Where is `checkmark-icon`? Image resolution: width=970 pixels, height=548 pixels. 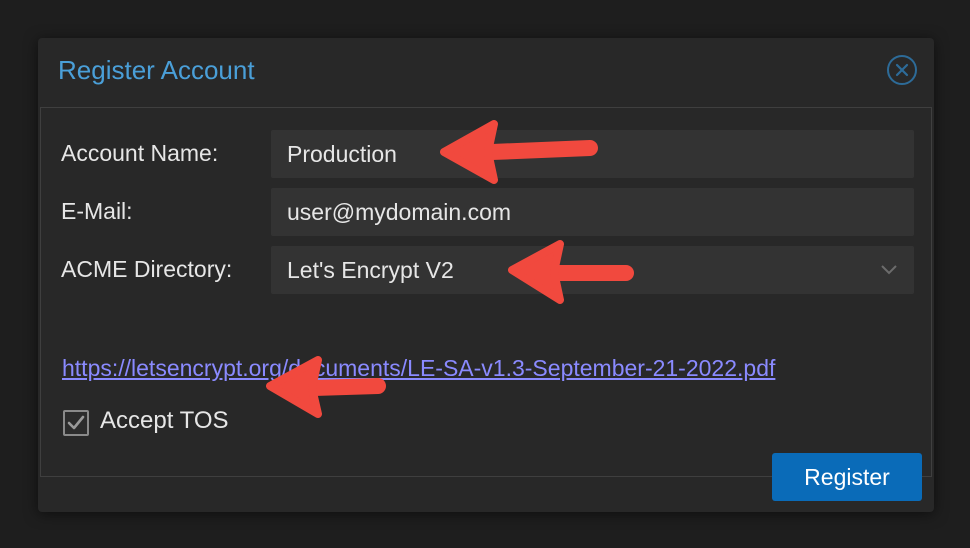 checkmark-icon is located at coordinates (76, 422).